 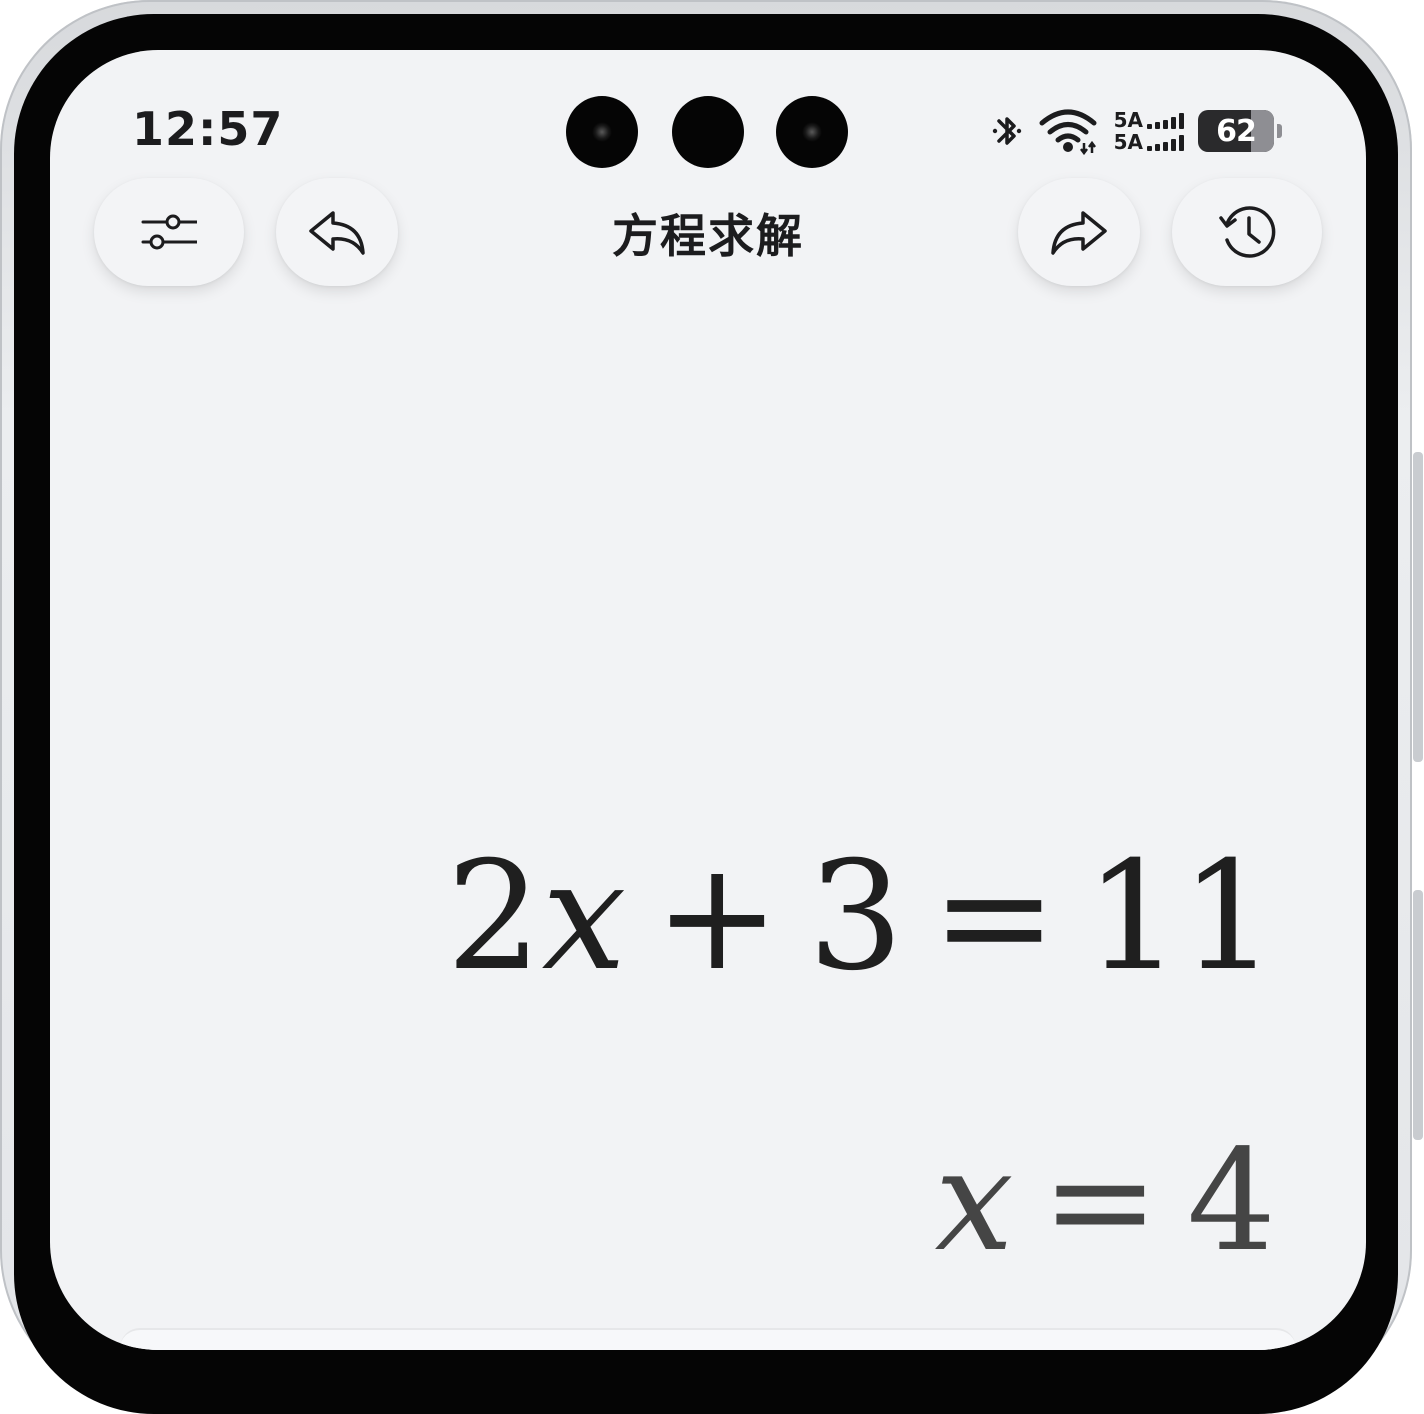 I want to click on equation-plus: +, so click(x=717, y=917).